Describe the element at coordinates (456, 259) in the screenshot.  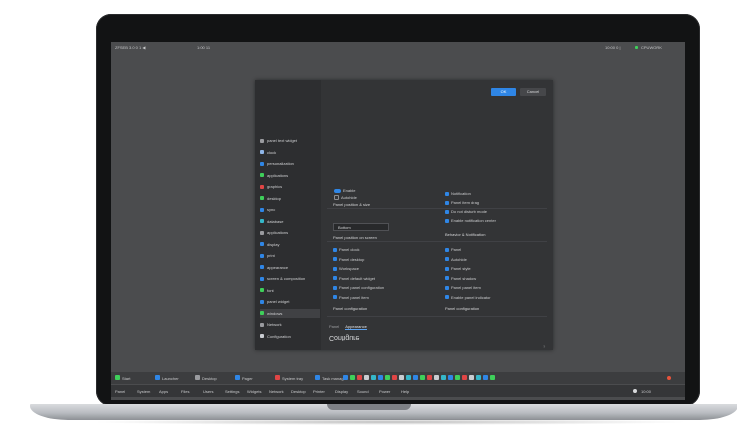
I see `option-row: Autohide` at that location.